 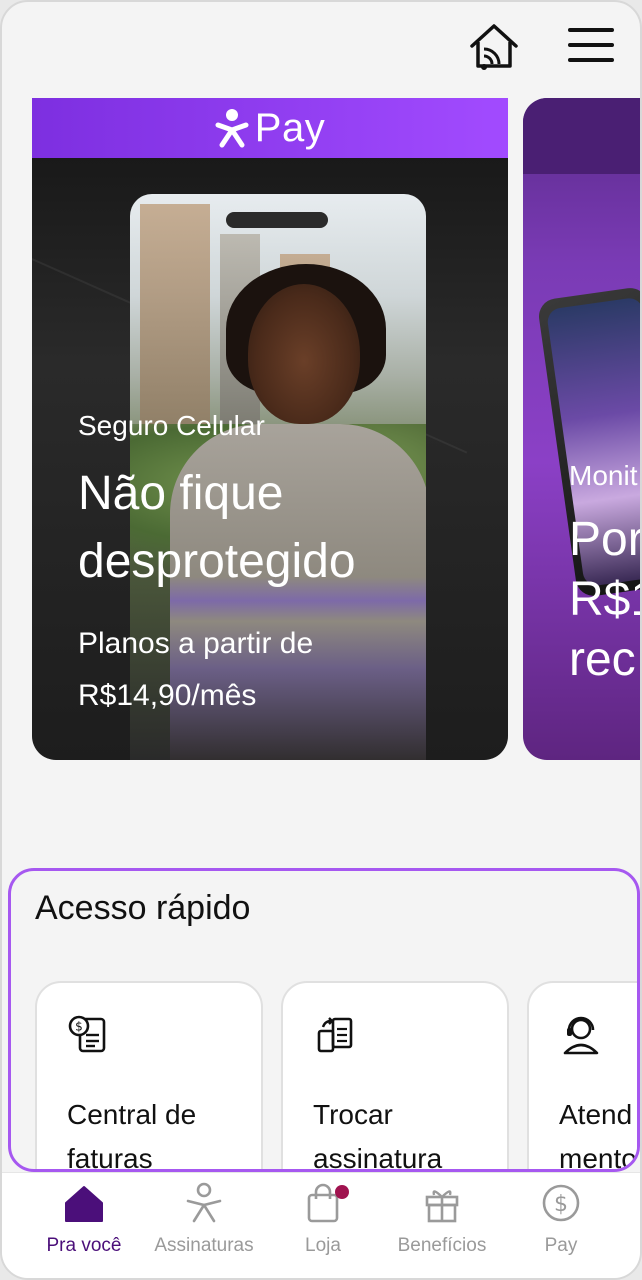 What do you see at coordinates (87, 1034) in the screenshot?
I see `invoice-icon: $` at bounding box center [87, 1034].